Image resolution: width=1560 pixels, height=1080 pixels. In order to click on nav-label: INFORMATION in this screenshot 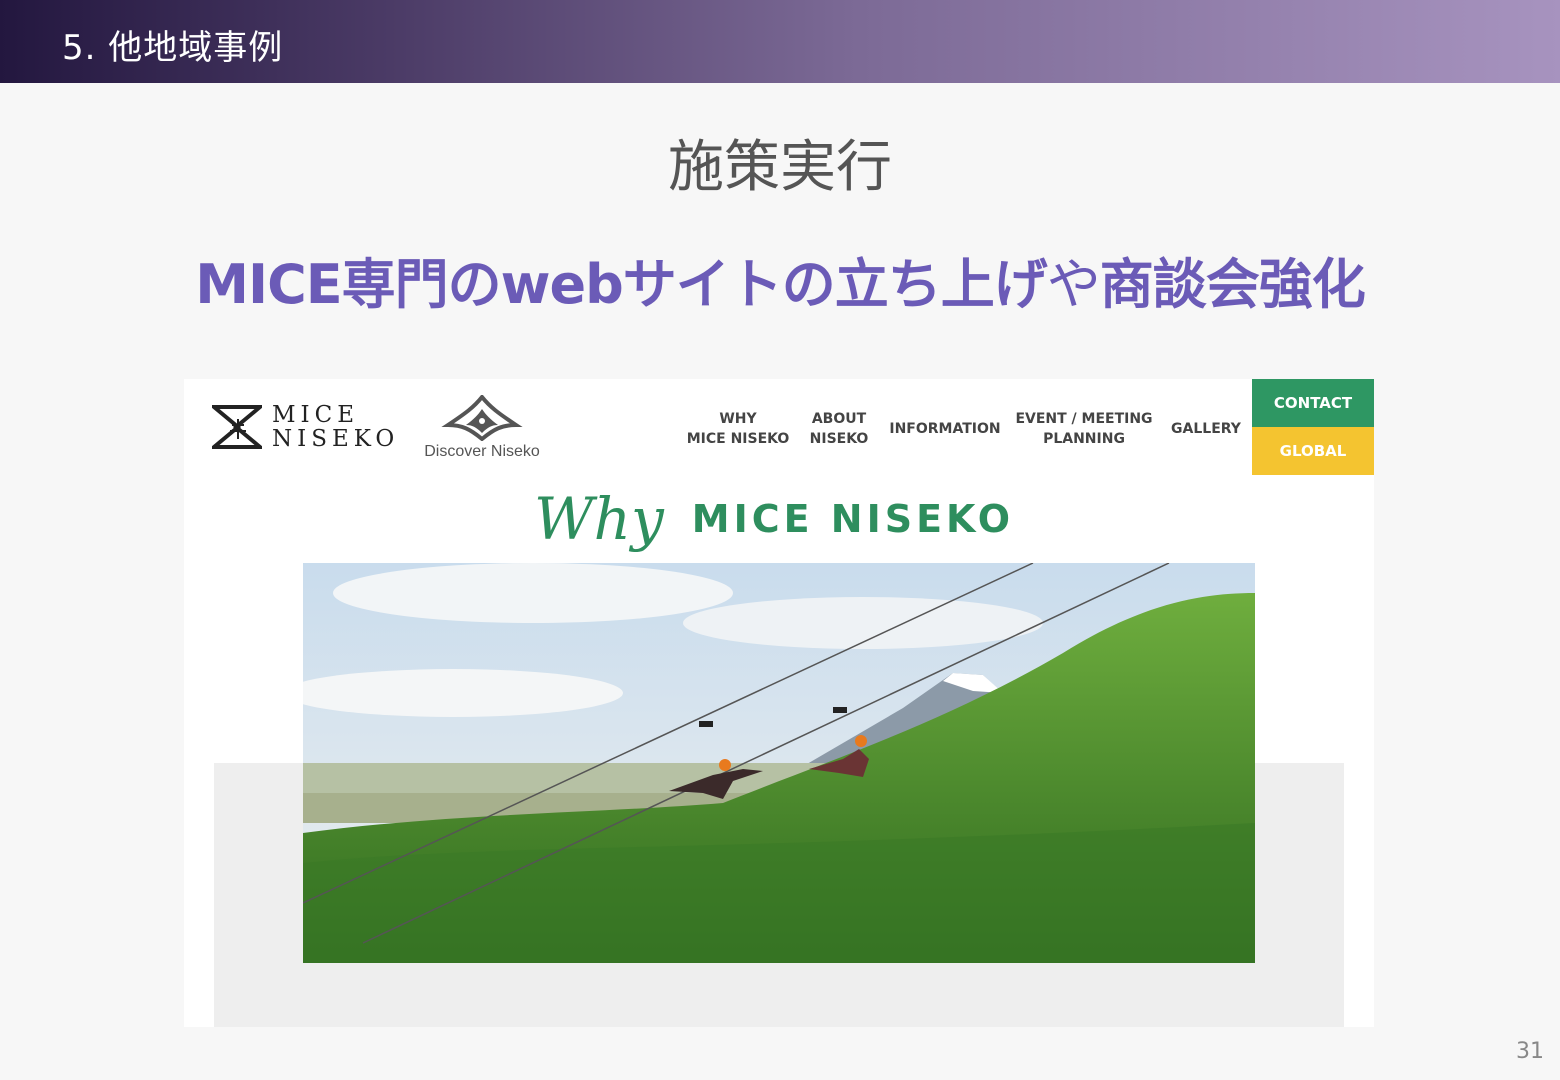, I will do `click(945, 429)`.